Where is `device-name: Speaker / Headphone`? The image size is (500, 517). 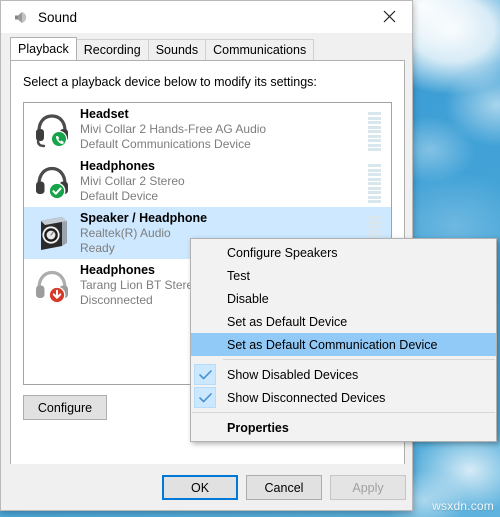
device-name: Speaker / Headphone is located at coordinates (144, 217).